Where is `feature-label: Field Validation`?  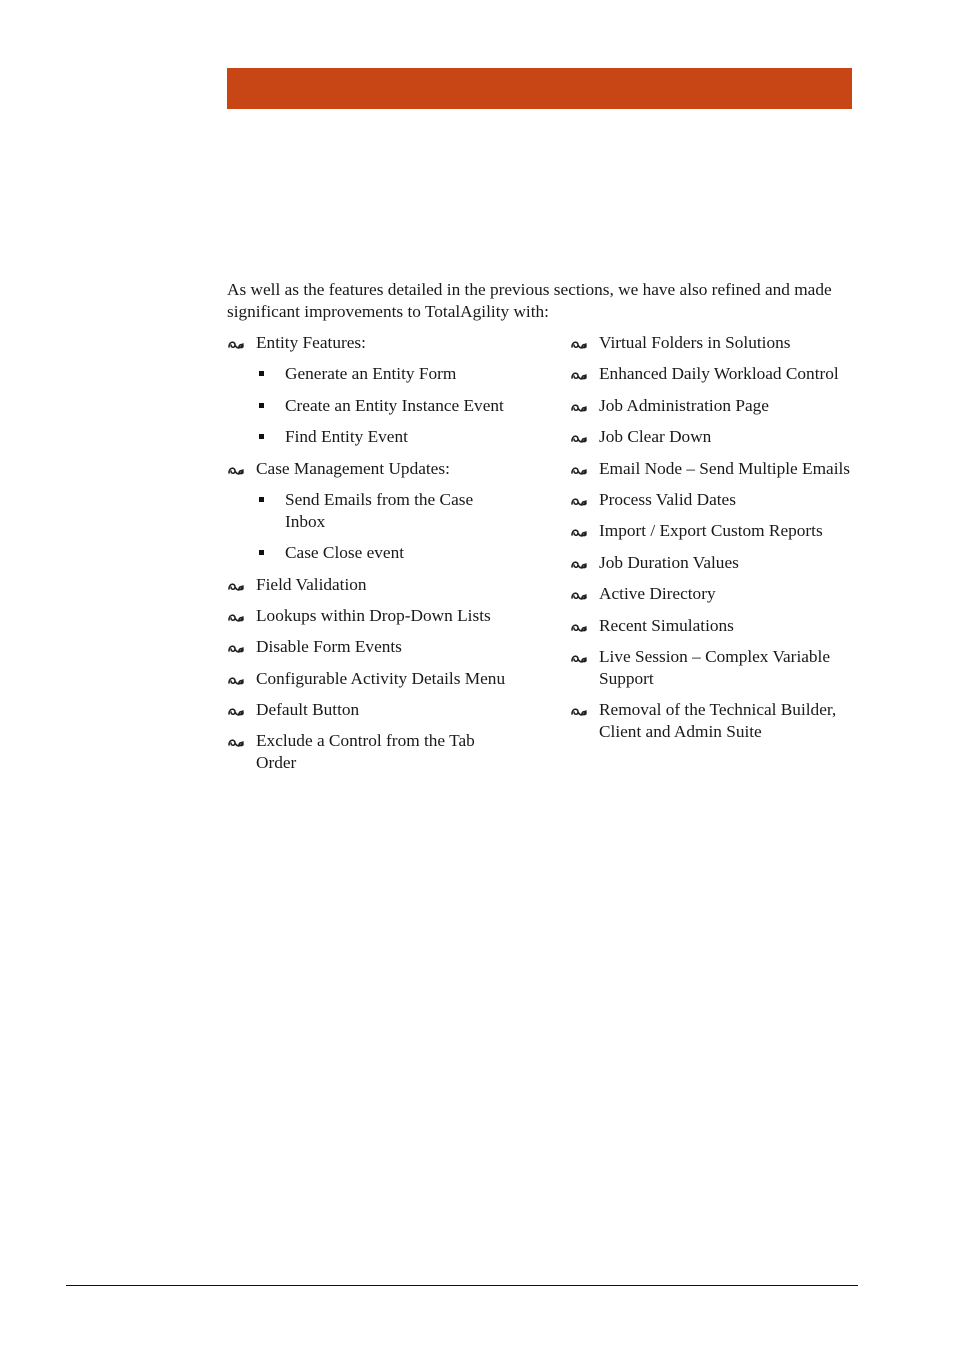
feature-label: Field Validation is located at coordinates (311, 584).